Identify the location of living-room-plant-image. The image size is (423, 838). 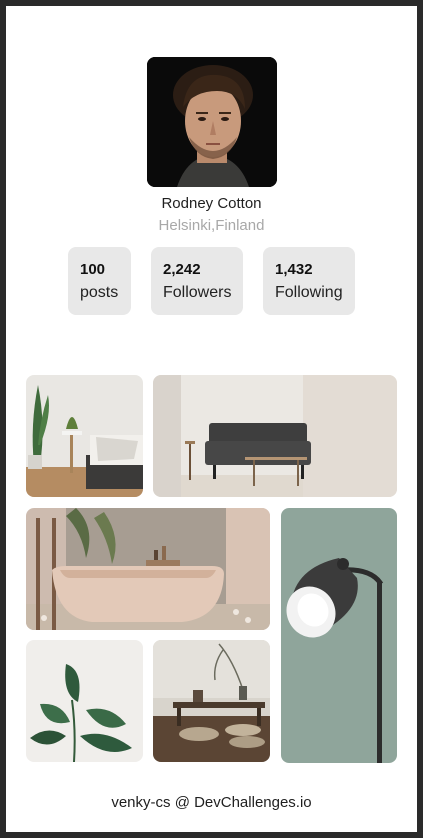
(84, 436).